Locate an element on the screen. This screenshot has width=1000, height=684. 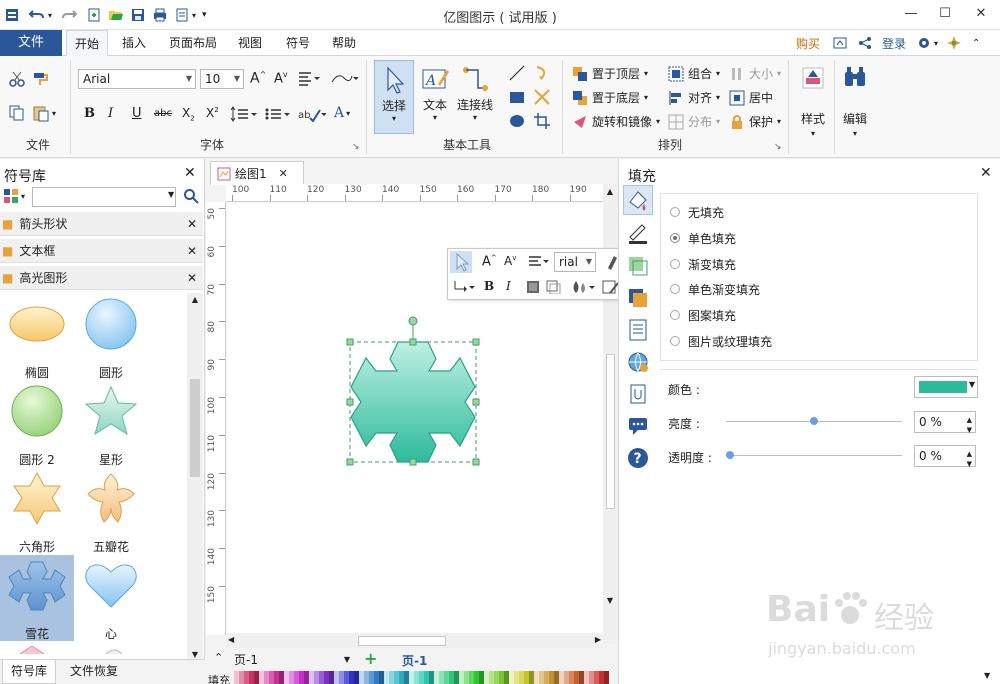
format-painter-icon is located at coordinates (41, 79).